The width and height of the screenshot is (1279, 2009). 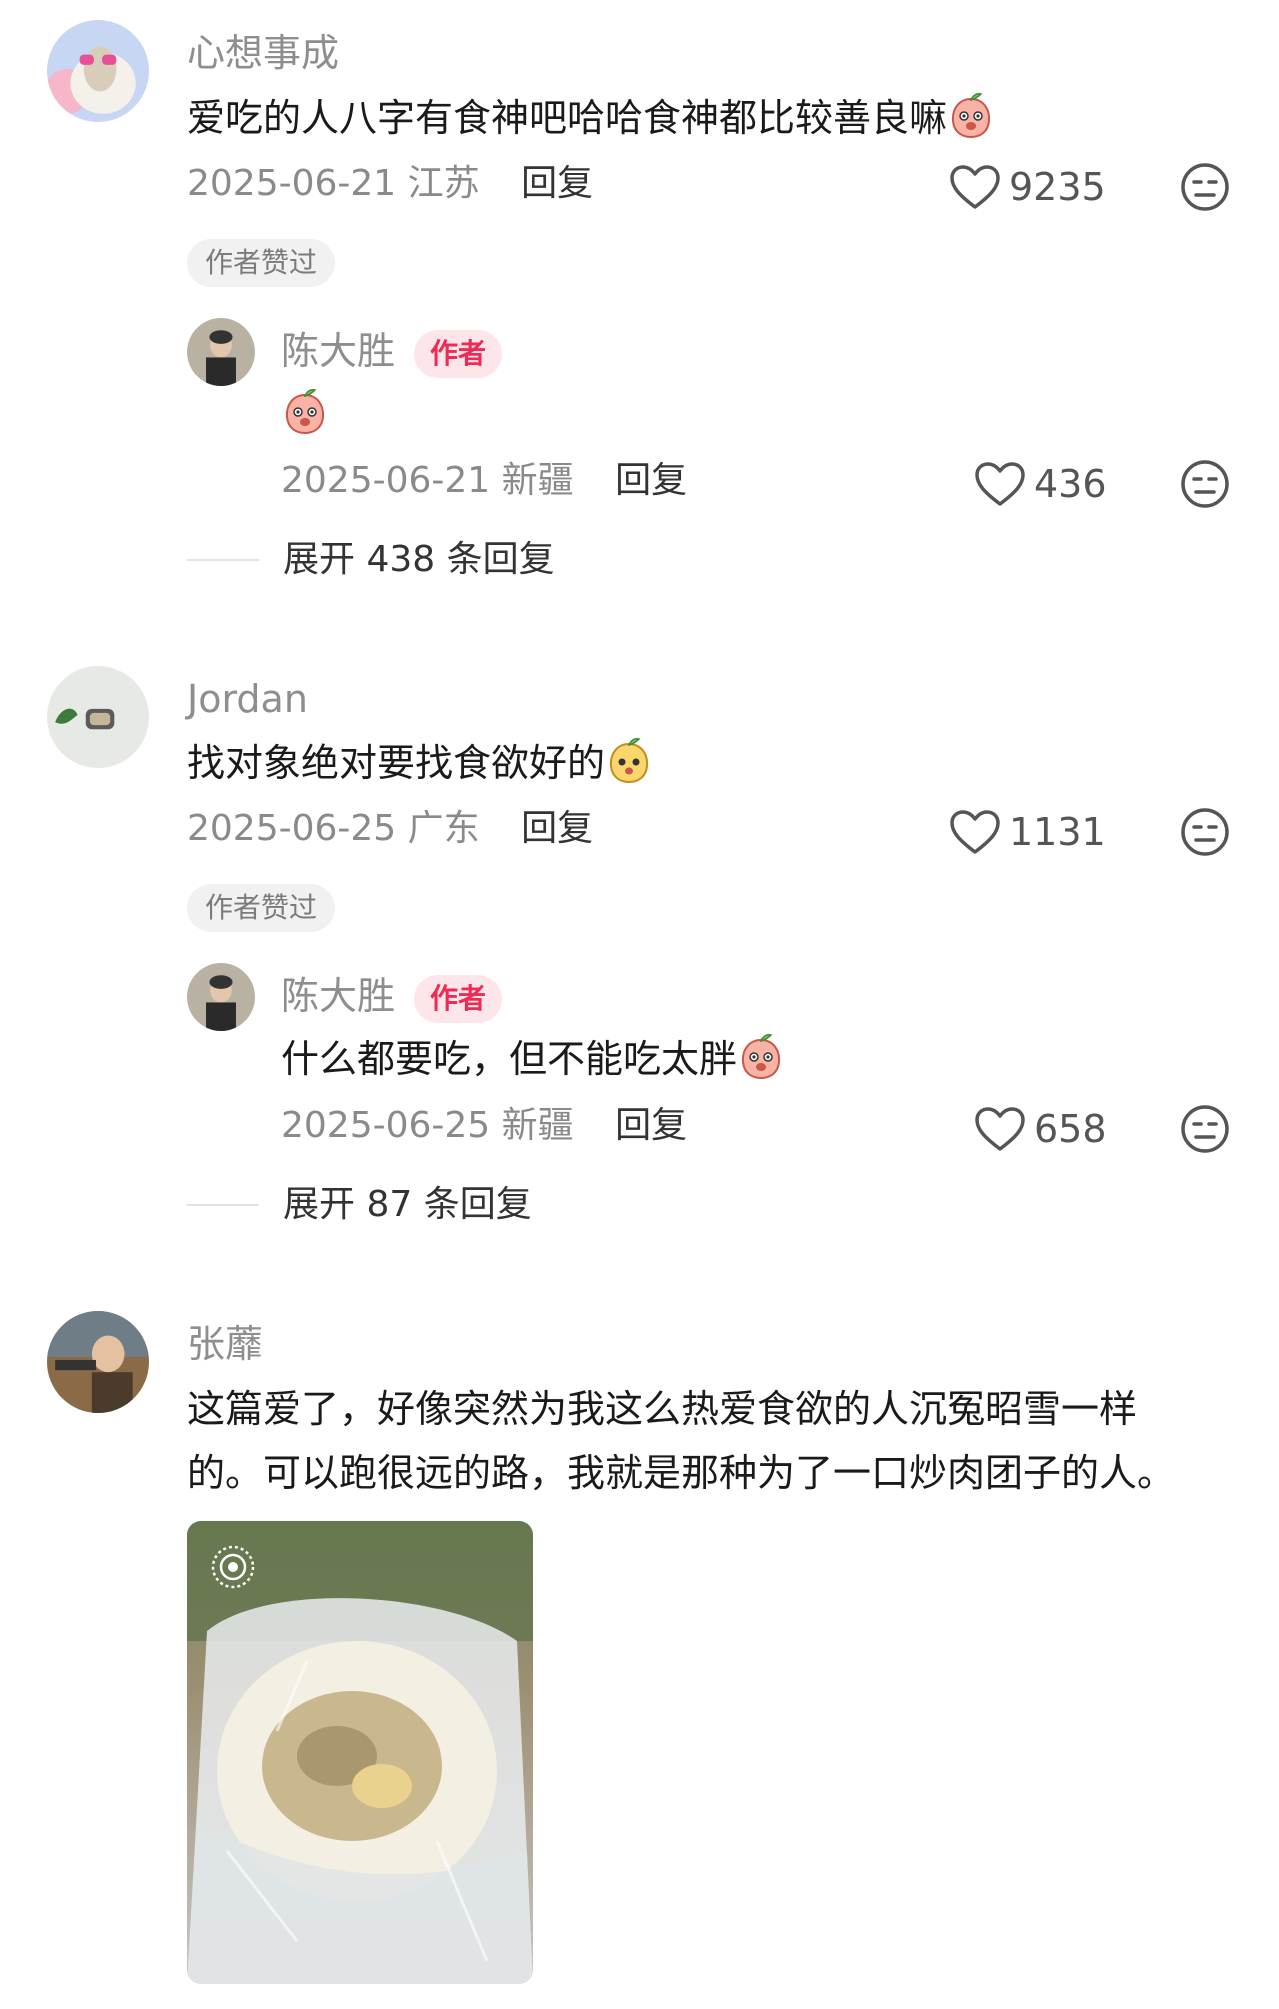 I want to click on commenter-name: 张蘼, so click(x=225, y=1344).